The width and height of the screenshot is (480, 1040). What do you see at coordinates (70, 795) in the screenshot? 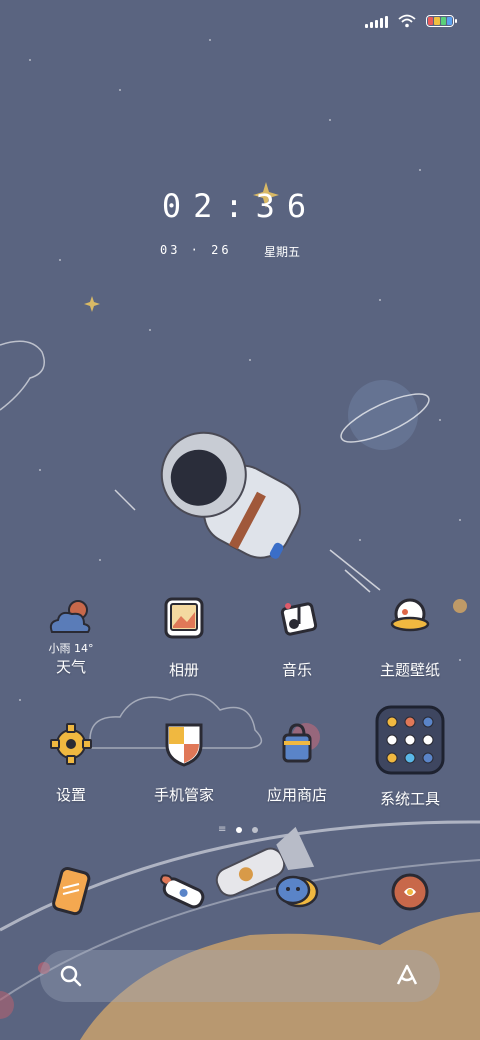
I see `app-label: 设置` at bounding box center [70, 795].